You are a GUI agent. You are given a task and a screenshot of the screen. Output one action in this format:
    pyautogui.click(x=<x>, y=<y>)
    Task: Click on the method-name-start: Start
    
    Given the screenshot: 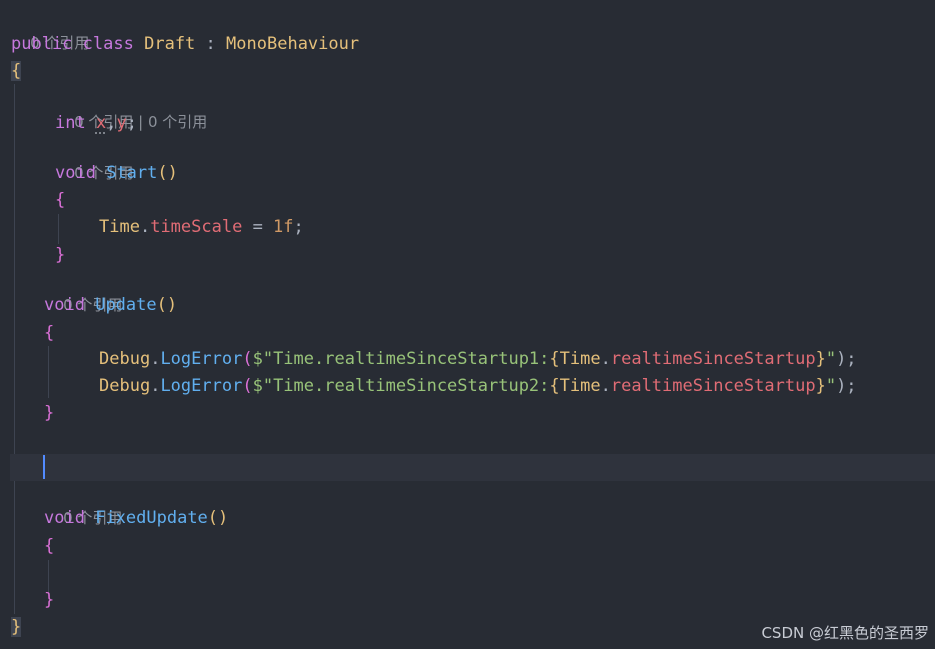 What is the action you would take?
    pyautogui.click(x=132, y=173)
    